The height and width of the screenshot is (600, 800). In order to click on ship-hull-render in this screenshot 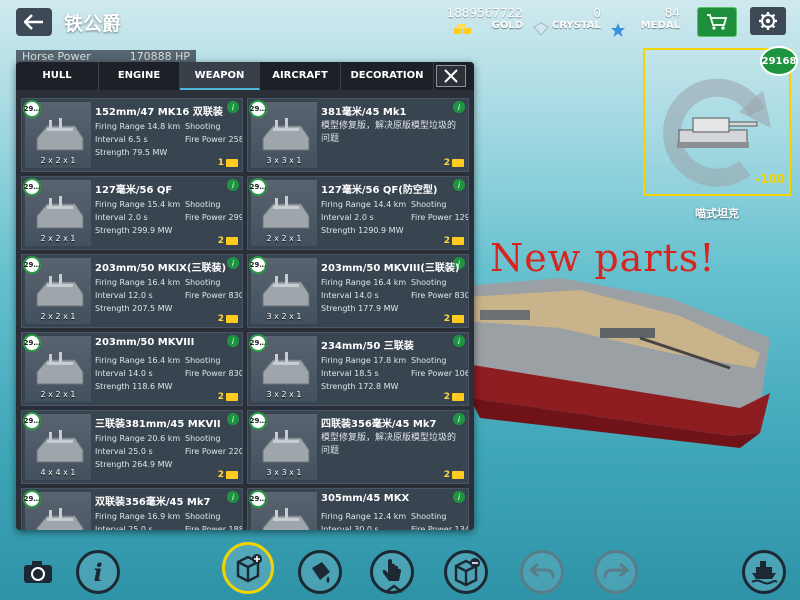, I will do `click(605, 363)`.